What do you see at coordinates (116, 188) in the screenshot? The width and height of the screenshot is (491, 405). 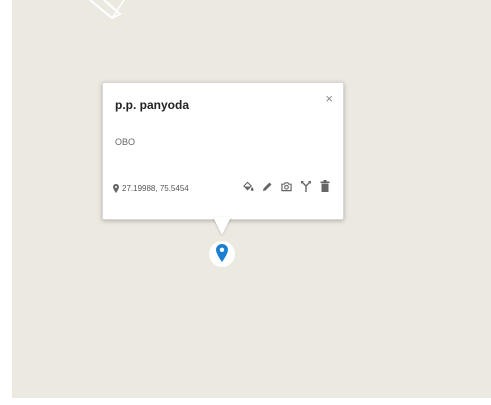 I see `location-pin-icon` at bounding box center [116, 188].